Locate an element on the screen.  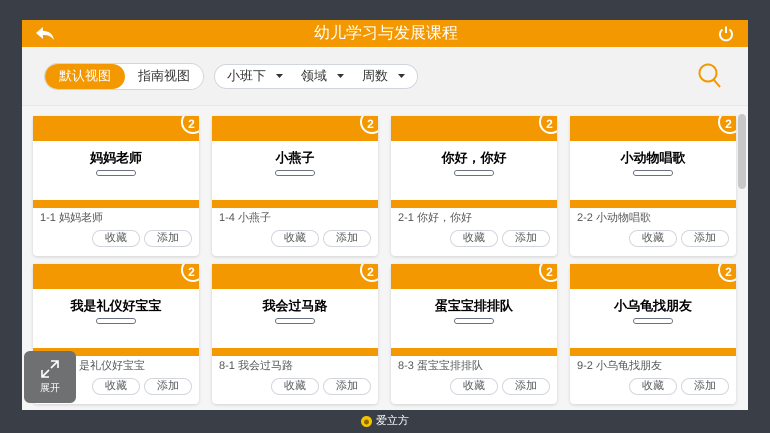
expand-button: 展开 is located at coordinates (50, 377).